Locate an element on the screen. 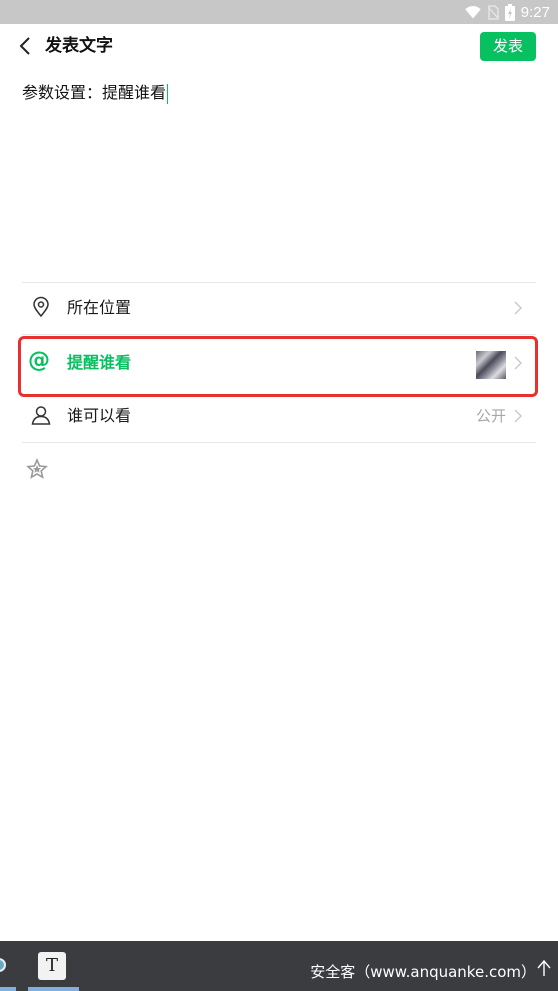  status-time: 9:27 is located at coordinates (535, 12).